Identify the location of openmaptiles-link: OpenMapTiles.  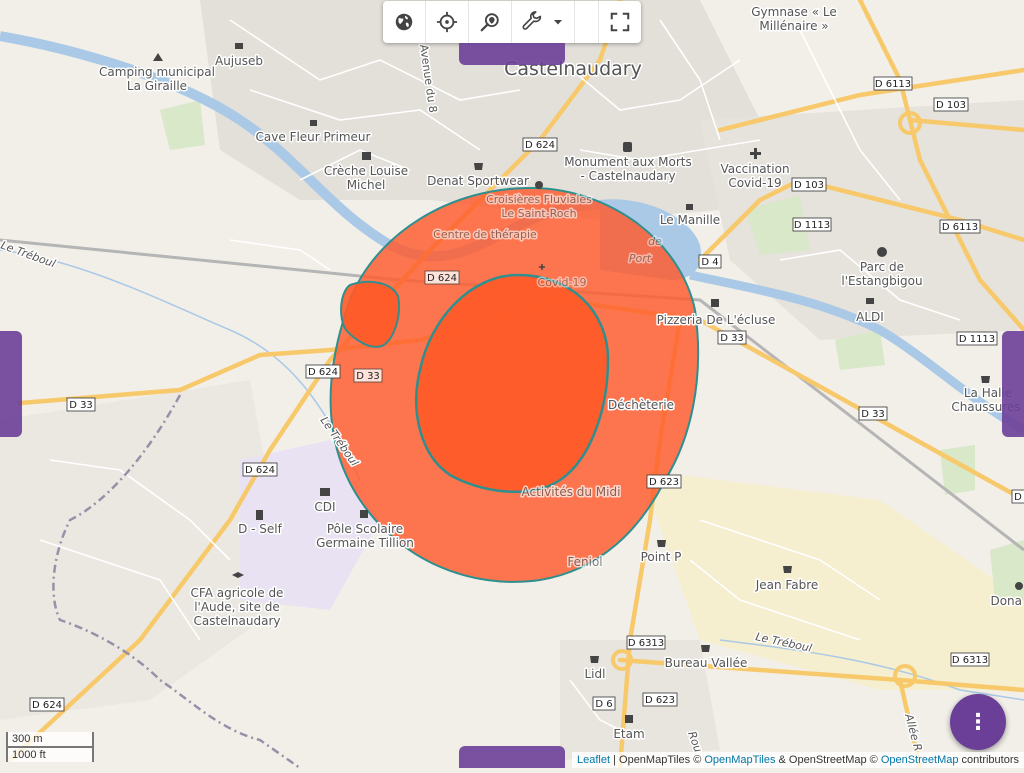
(739, 760).